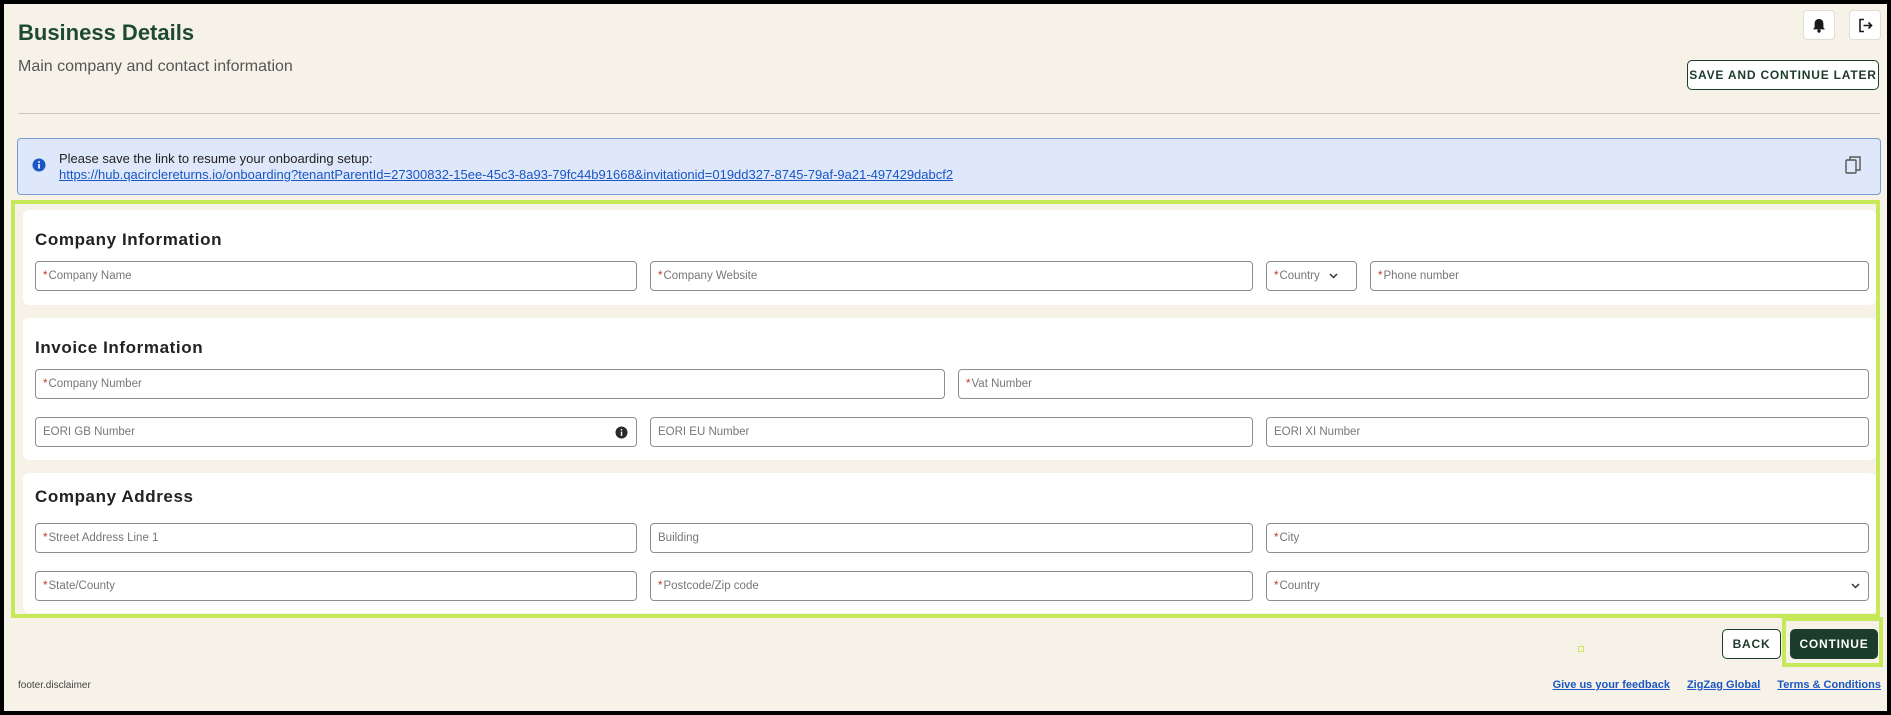  Describe the element at coordinates (1853, 165) in the screenshot. I see `copy-icon` at that location.